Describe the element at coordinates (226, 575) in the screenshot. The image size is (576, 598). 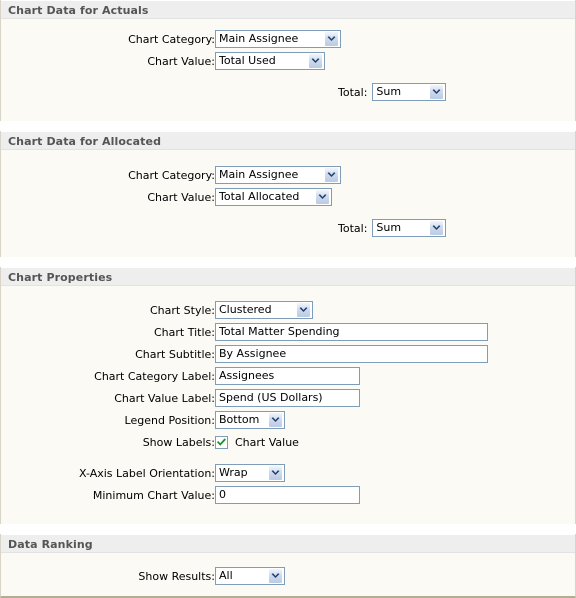
I see `select-show-results-value: All` at that location.